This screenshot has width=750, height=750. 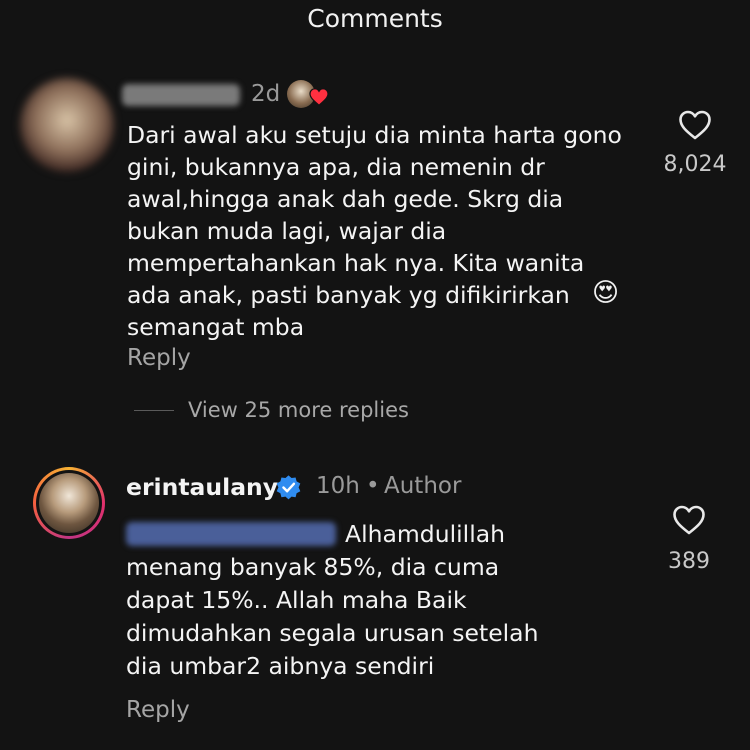 What do you see at coordinates (356, 263) in the screenshot?
I see `comment-line: mempertahankan hak nya. Kita wanita` at bounding box center [356, 263].